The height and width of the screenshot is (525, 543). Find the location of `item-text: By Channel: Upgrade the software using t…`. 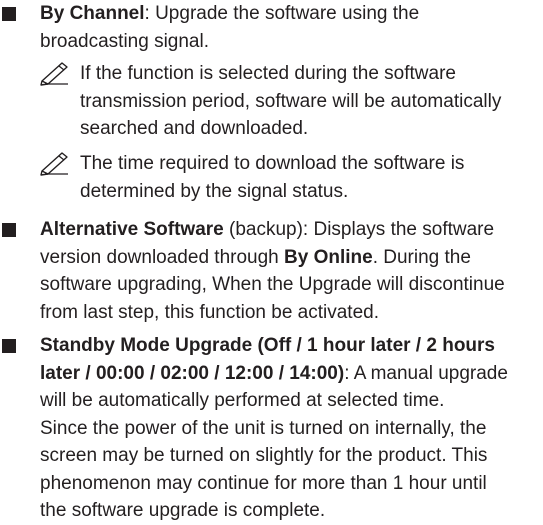

item-text: By Channel: Upgrade the software using t… is located at coordinates (291, 27).